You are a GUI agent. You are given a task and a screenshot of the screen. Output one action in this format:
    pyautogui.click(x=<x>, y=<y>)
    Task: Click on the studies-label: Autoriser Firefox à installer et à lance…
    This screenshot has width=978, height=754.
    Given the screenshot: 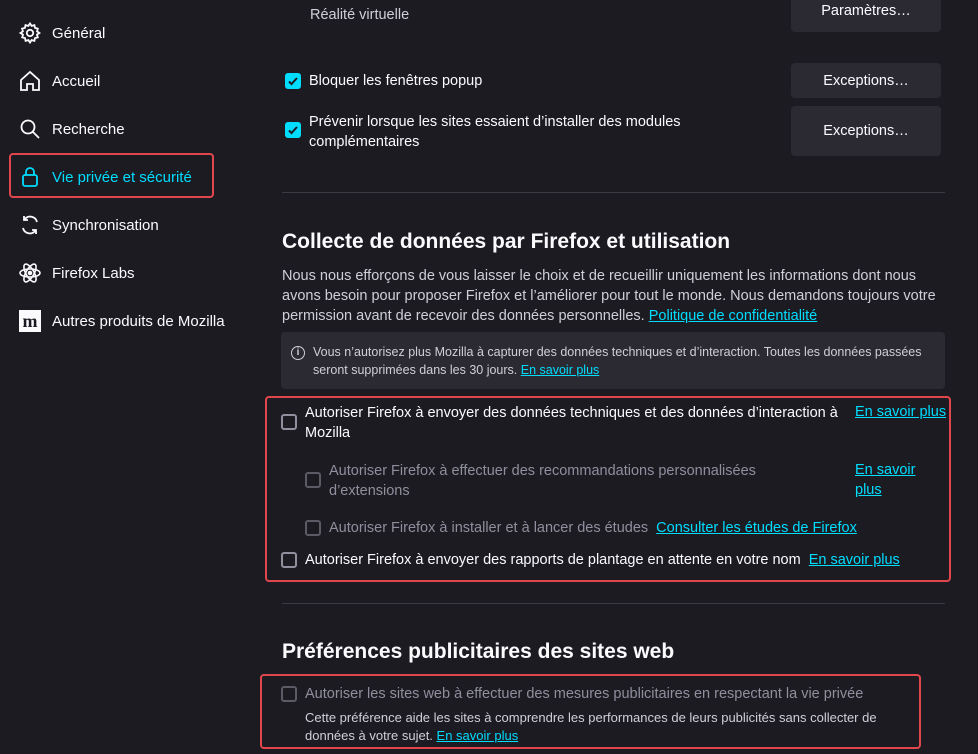 What is the action you would take?
    pyautogui.click(x=489, y=528)
    